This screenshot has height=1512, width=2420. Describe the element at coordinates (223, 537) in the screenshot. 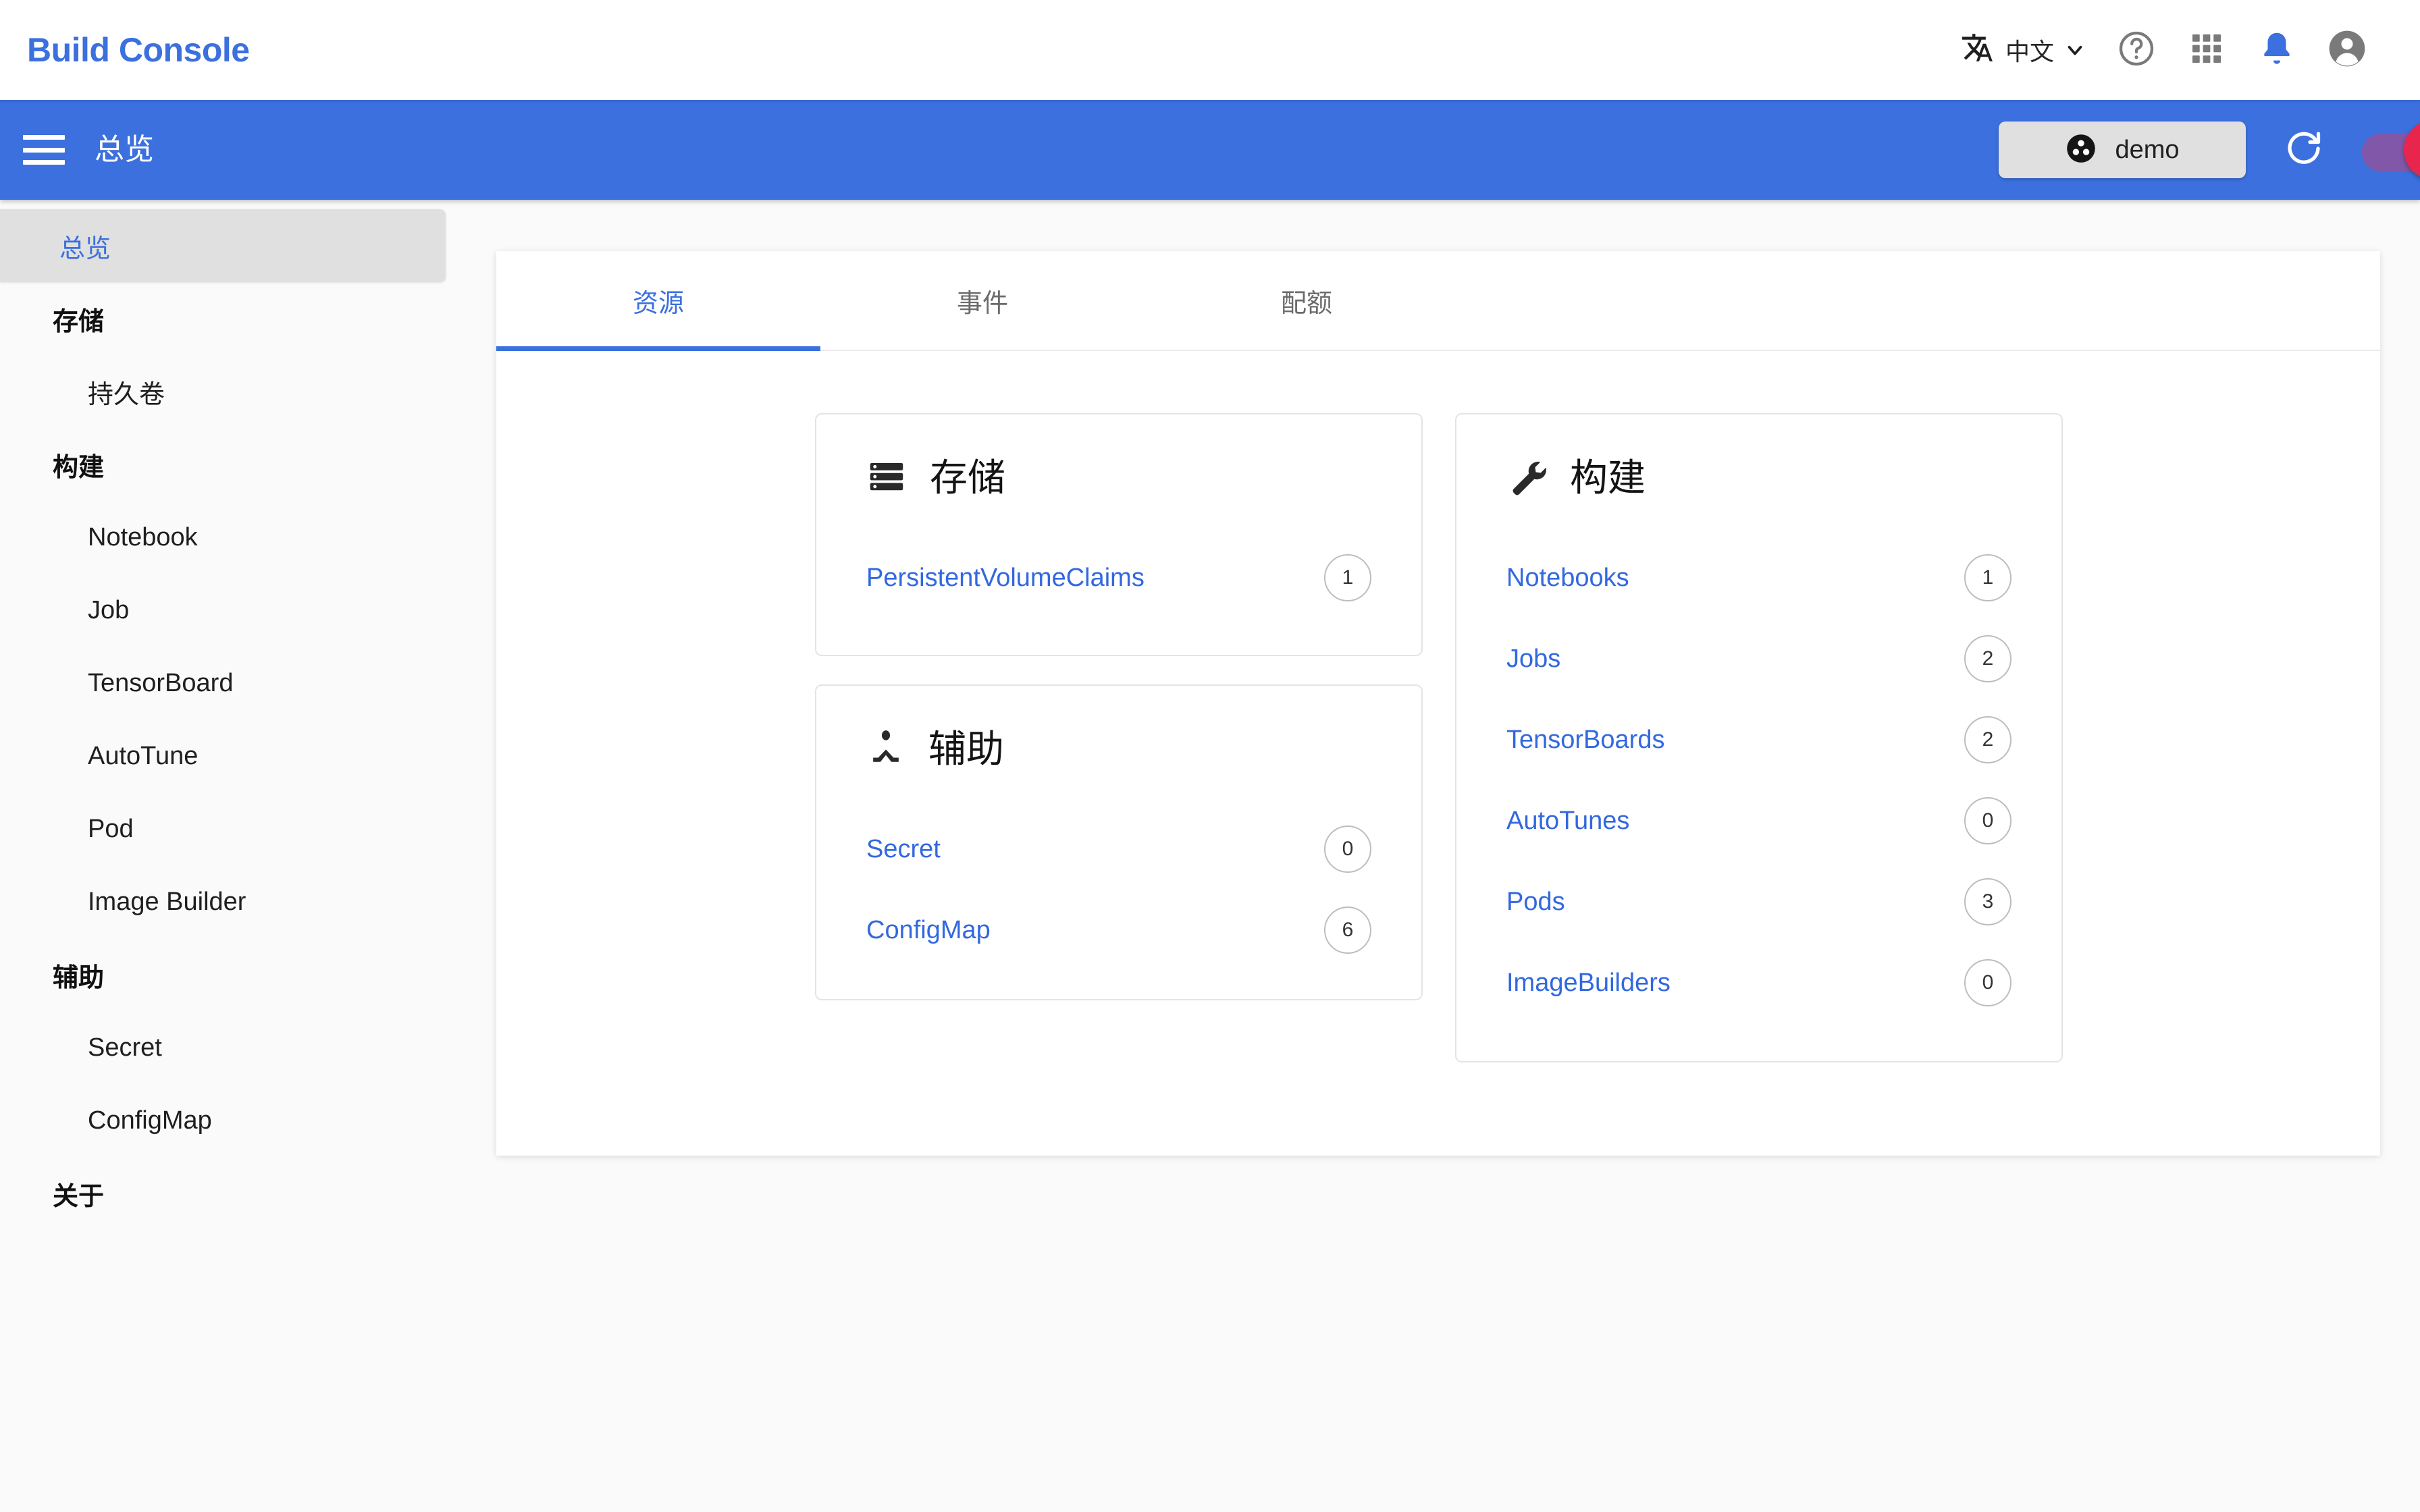

I see `sidebar-item-notebook: Notebook` at that location.